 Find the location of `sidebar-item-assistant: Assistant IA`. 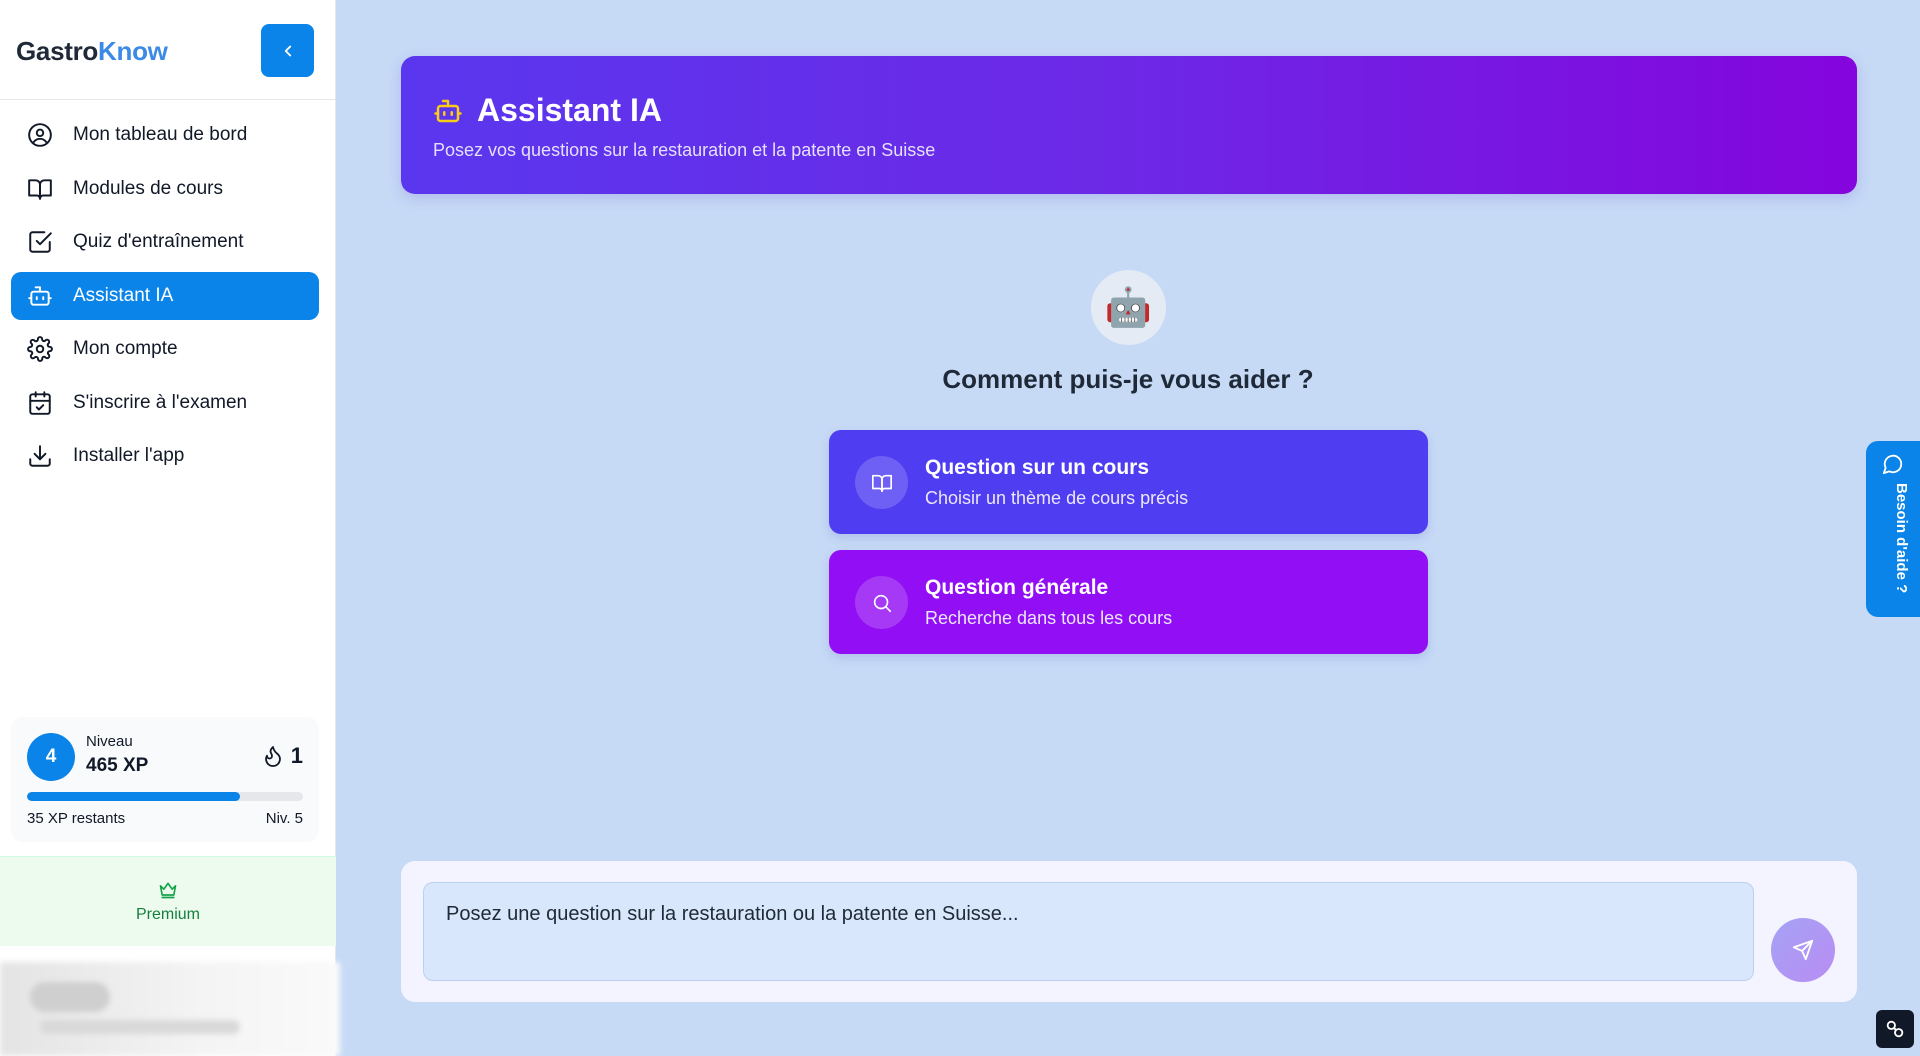

sidebar-item-assistant: Assistant IA is located at coordinates (165, 295).